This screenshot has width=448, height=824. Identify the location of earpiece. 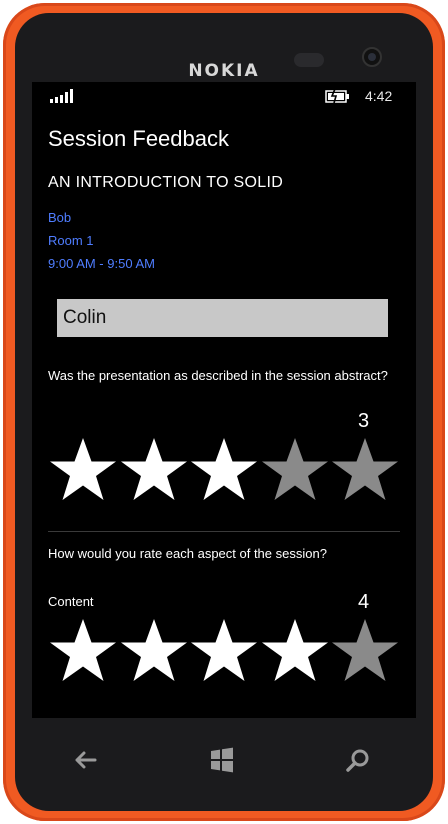
(309, 60).